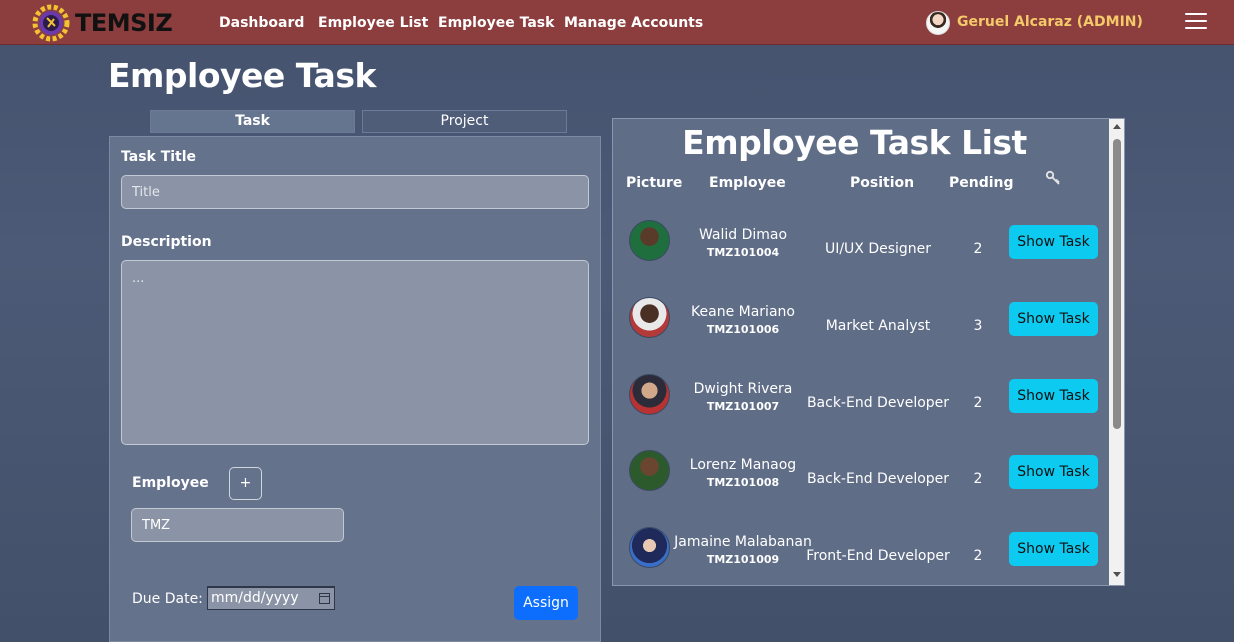  I want to click on nav-link-employee-list: Employee List, so click(373, 23).